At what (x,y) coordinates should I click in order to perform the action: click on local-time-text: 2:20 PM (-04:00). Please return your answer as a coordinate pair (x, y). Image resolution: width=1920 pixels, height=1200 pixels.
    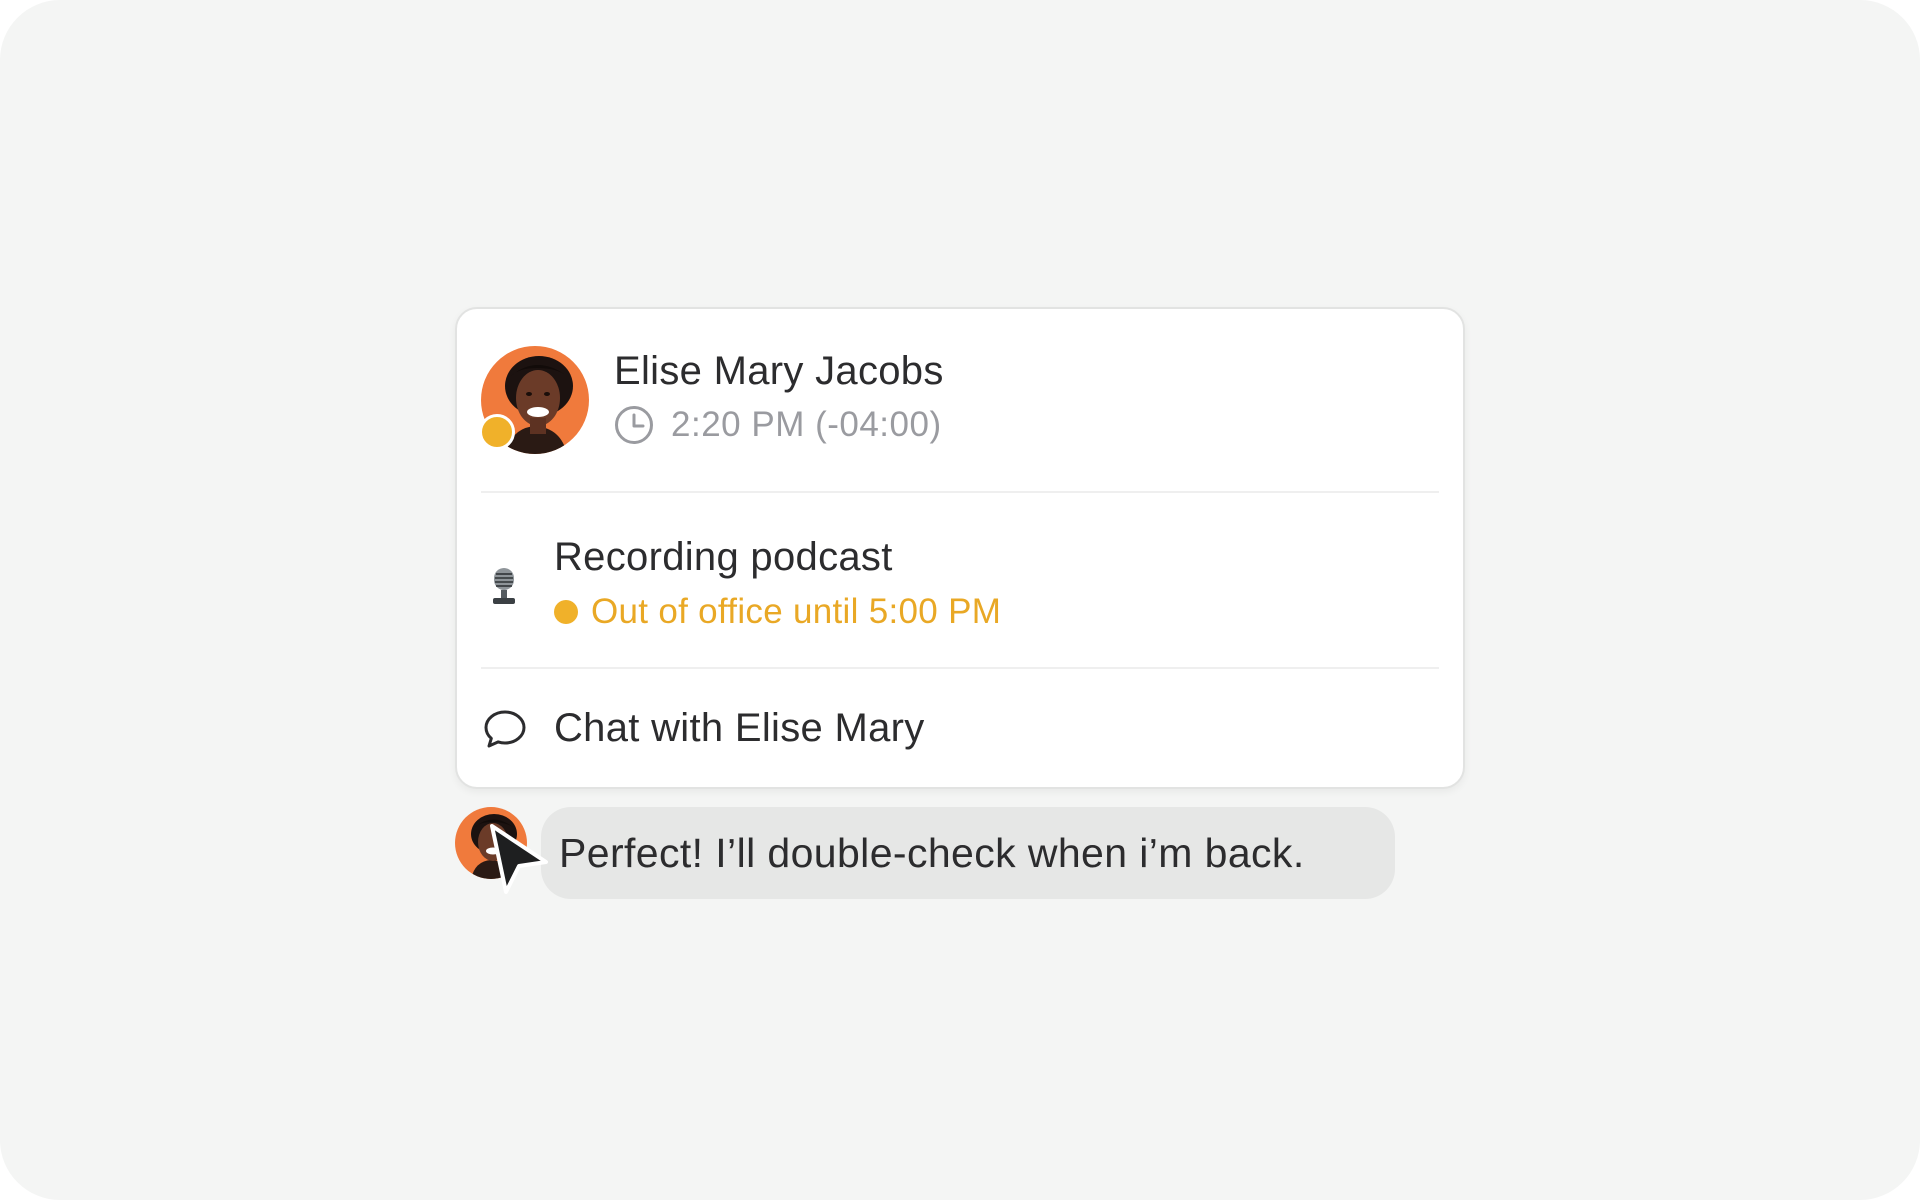
    Looking at the image, I should click on (806, 424).